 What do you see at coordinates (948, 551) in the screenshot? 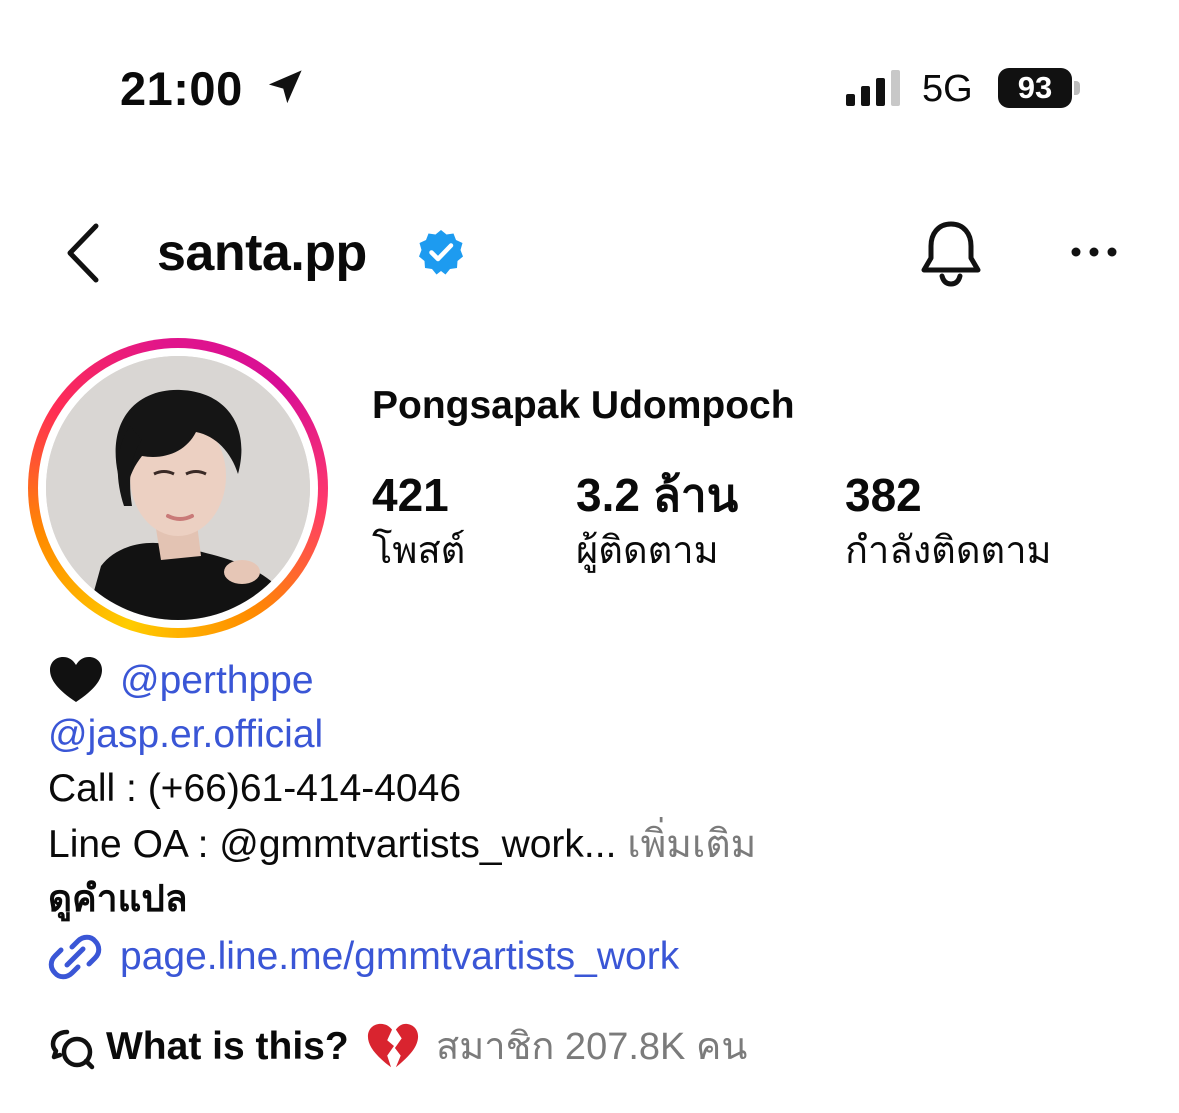
I see `following-label: กำลังติดตาม` at bounding box center [948, 551].